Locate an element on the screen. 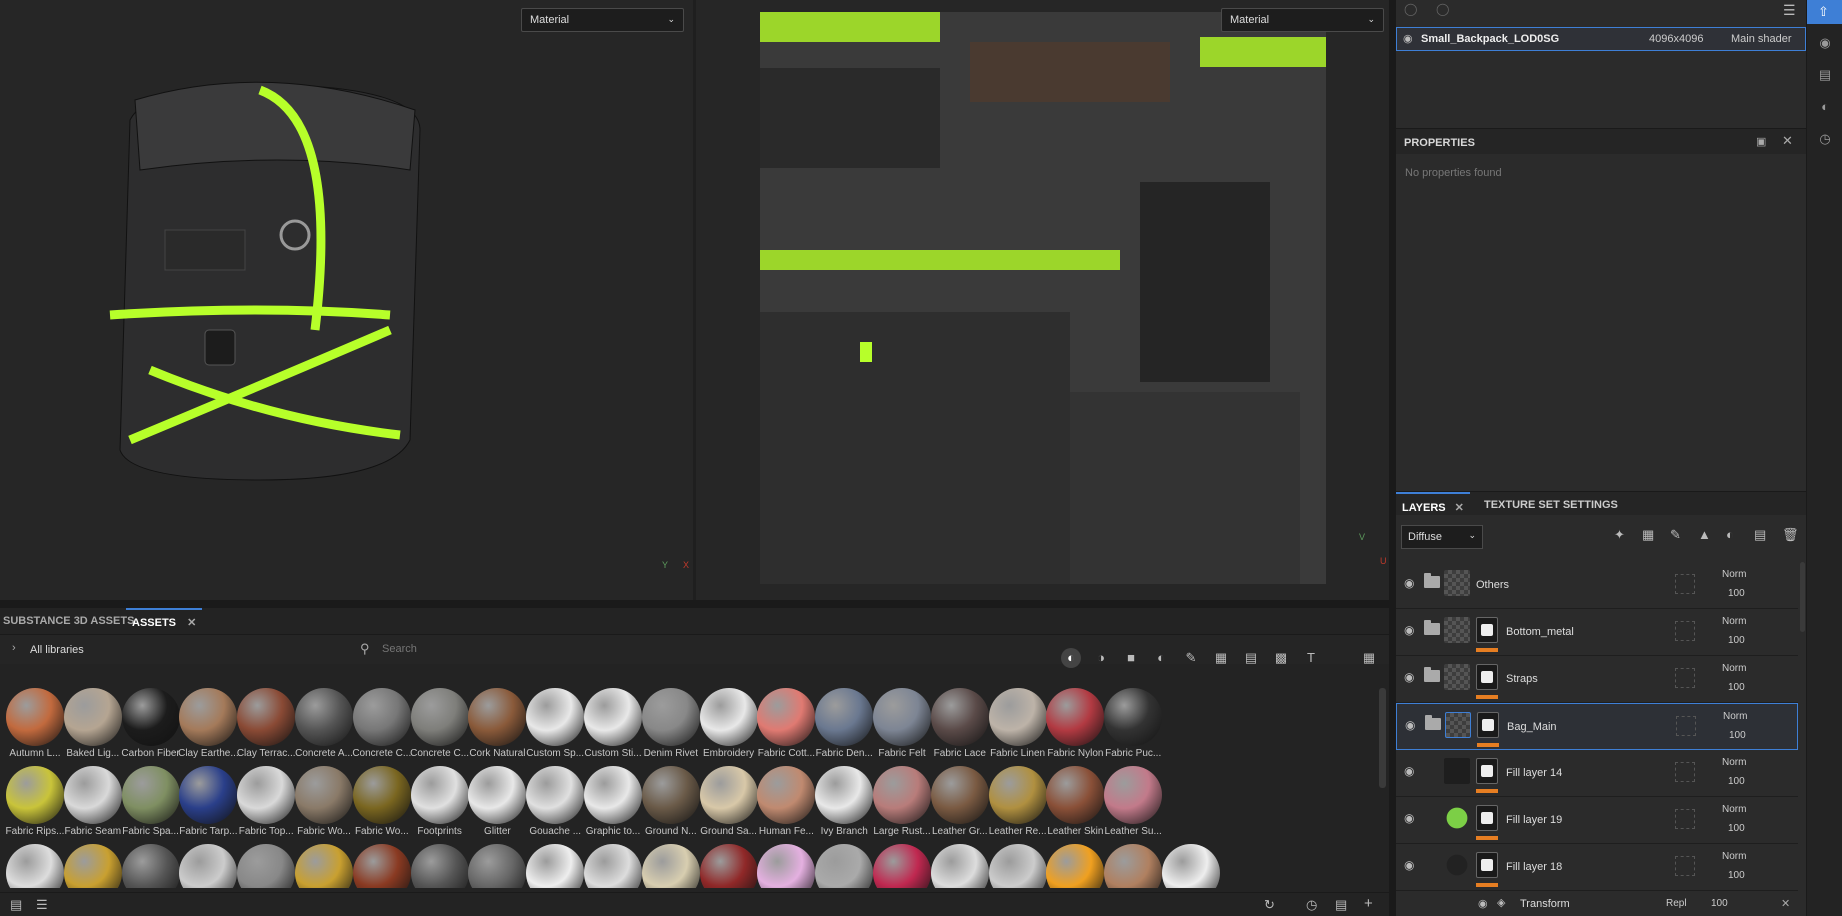 The width and height of the screenshot is (1842, 916). eye-icon: ◯ is located at coordinates (1442, 9).